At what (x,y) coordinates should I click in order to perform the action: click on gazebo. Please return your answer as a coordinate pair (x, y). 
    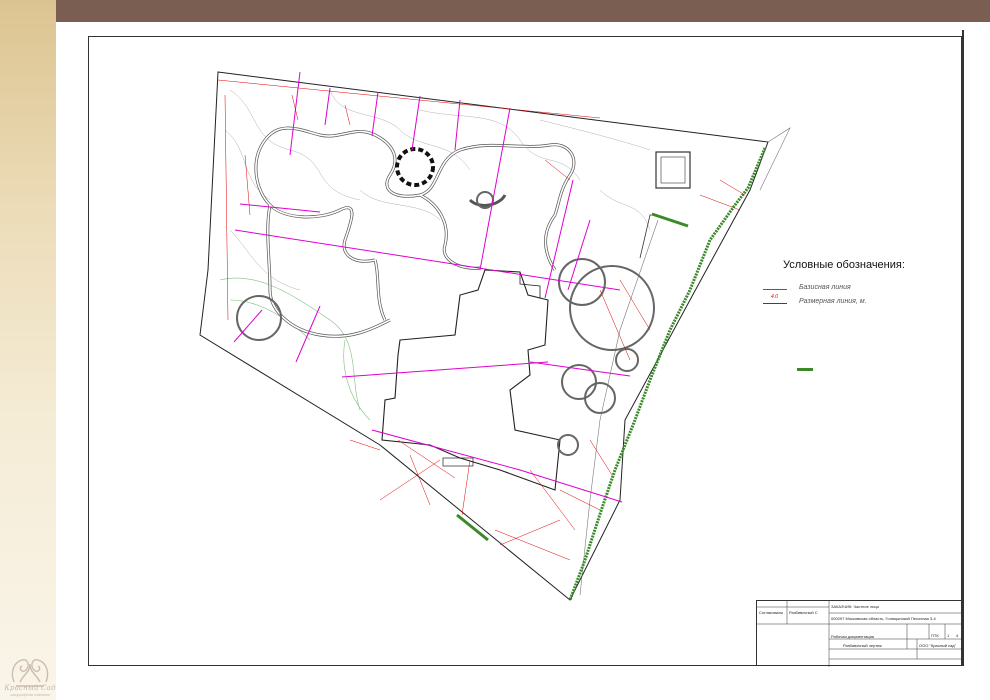
    Looking at the image, I should click on (415, 167).